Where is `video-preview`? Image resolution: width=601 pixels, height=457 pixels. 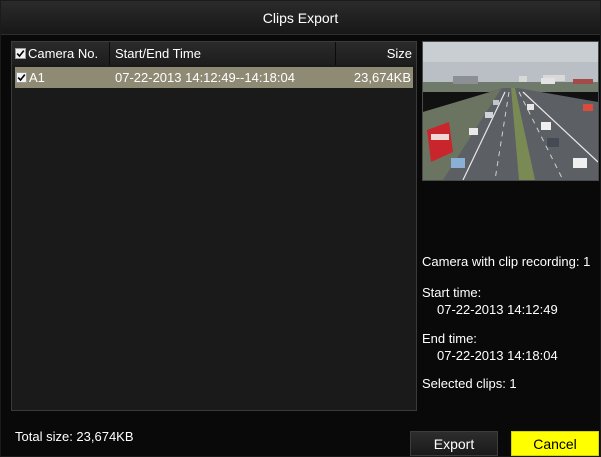
video-preview is located at coordinates (510, 111).